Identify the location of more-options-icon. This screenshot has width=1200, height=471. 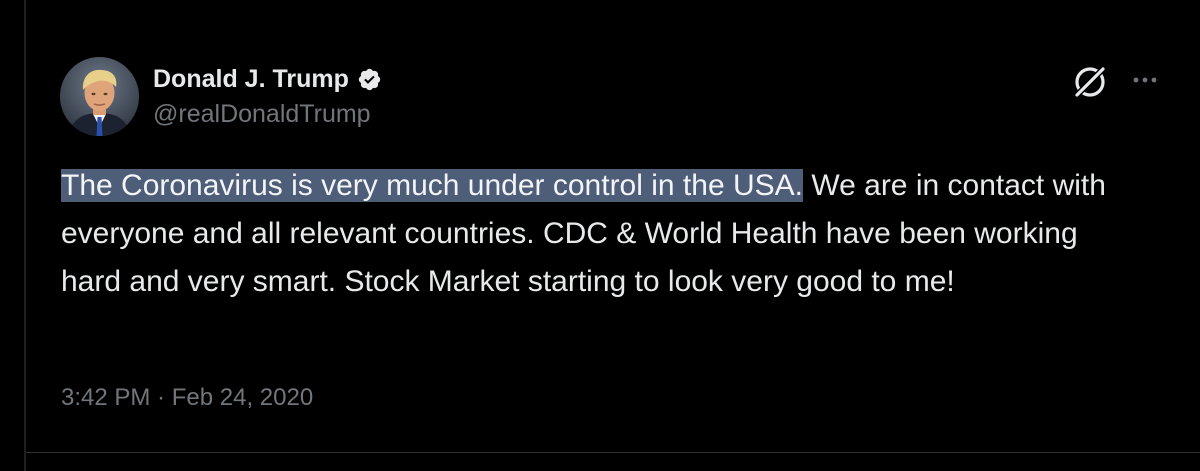
(1145, 80).